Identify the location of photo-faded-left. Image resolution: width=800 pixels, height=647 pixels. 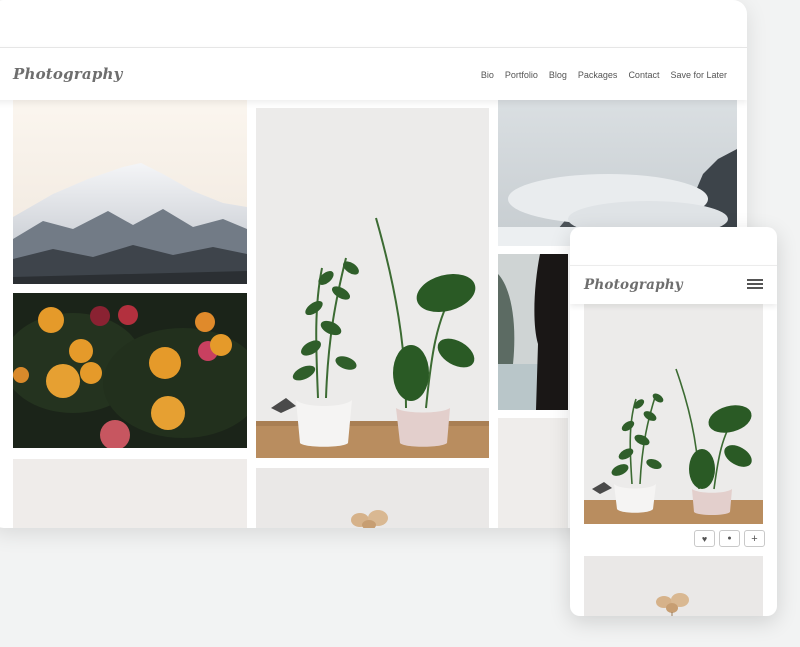
(130, 493).